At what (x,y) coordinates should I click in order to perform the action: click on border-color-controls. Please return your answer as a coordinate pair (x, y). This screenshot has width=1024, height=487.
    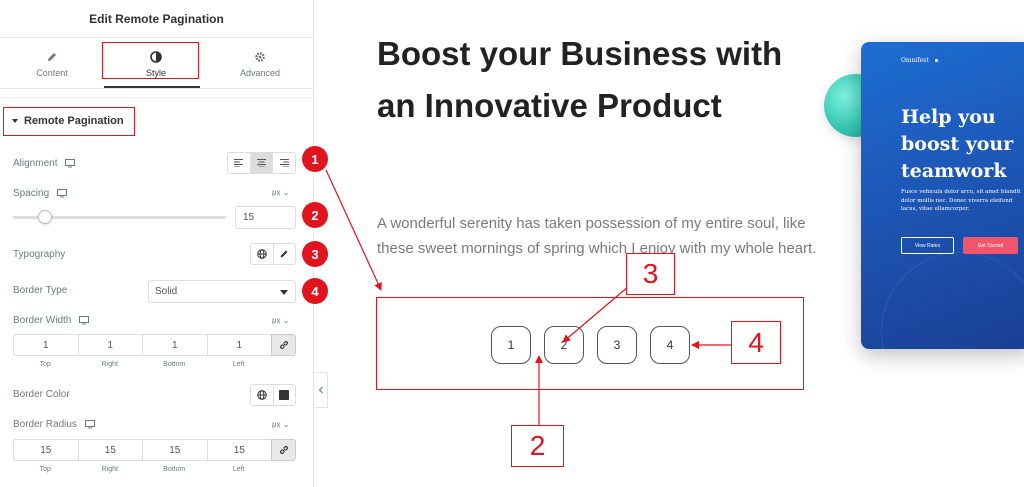
    Looking at the image, I should click on (273, 395).